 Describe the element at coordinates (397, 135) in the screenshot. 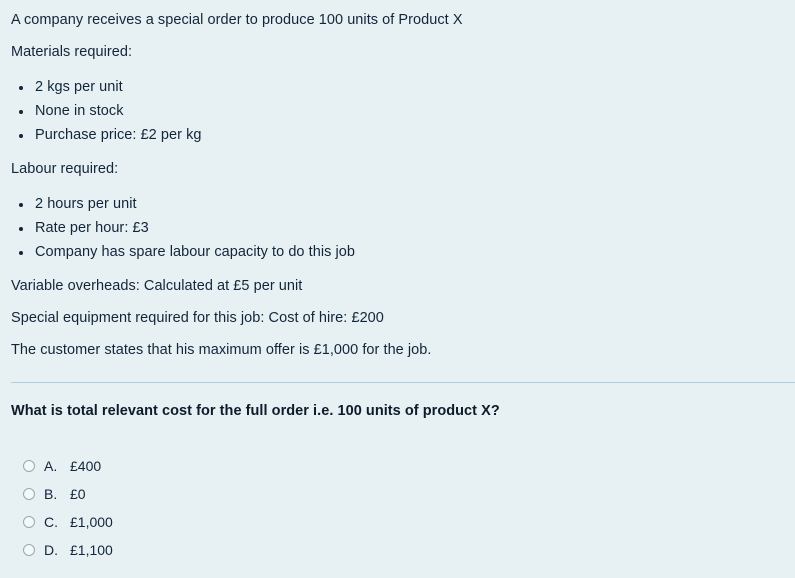

I see `list-item: Purchase price: £2 per kg` at that location.